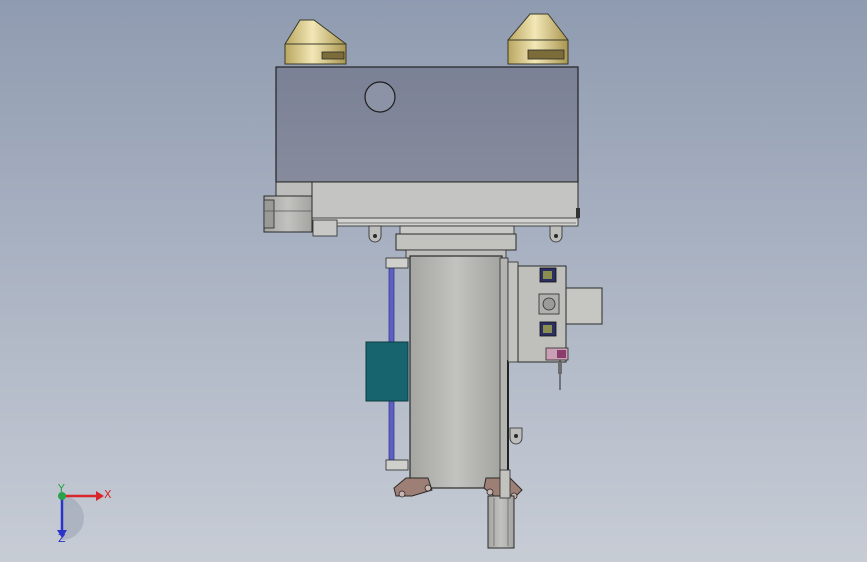  Describe the element at coordinates (459, 372) in the screenshot. I see `vertical-column` at that location.